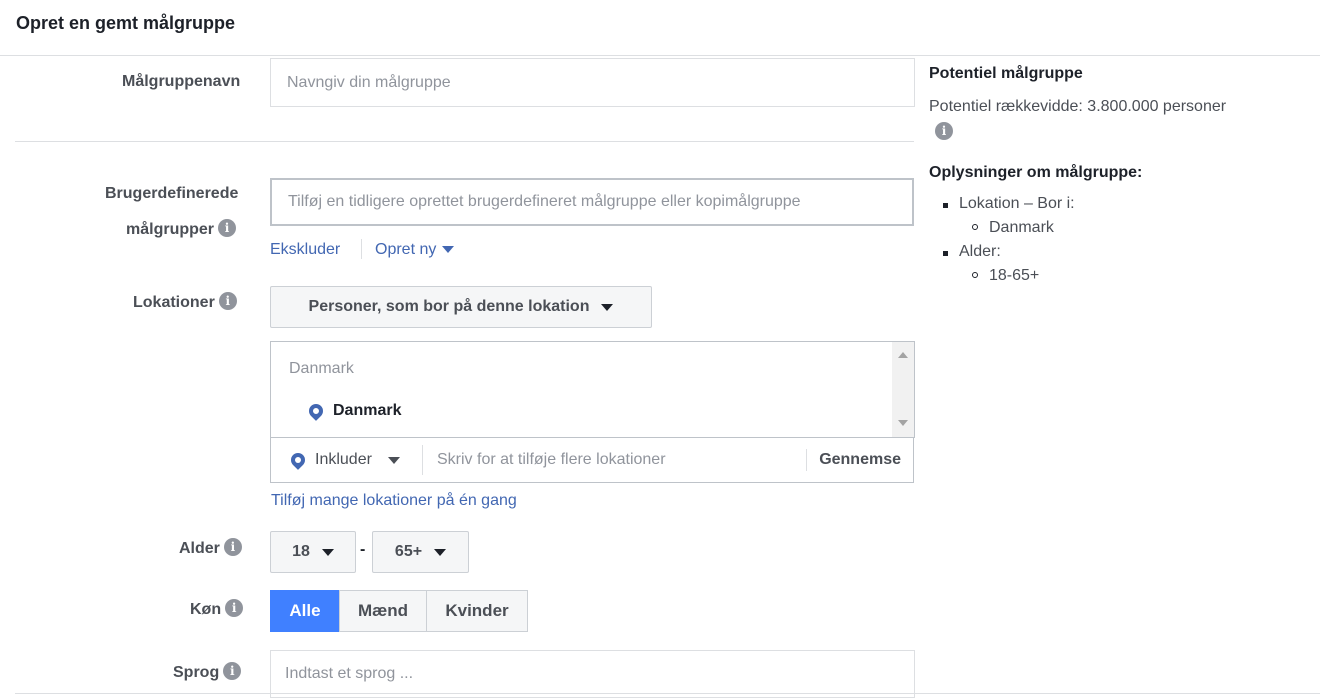 The height and width of the screenshot is (698, 1320). I want to click on age-max-dropdown: 65+, so click(420, 552).